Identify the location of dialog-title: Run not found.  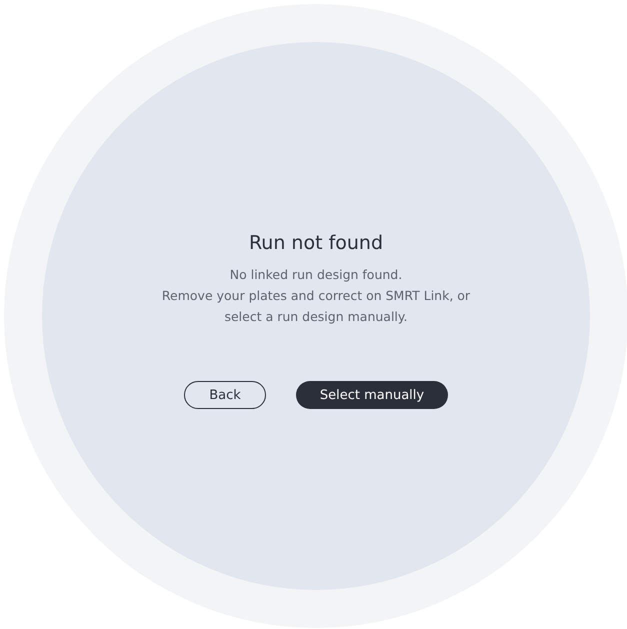
(316, 243).